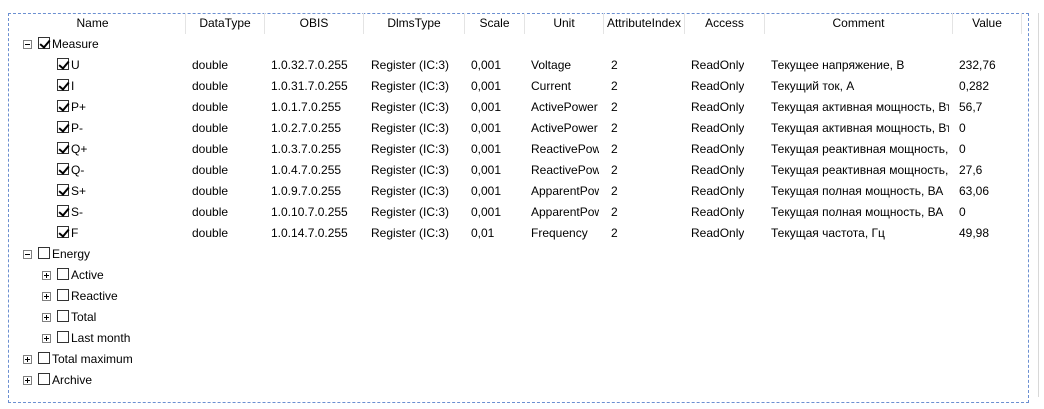 The image size is (1044, 409). What do you see at coordinates (314, 23) in the screenshot?
I see `column-header-obis: OBIS` at bounding box center [314, 23].